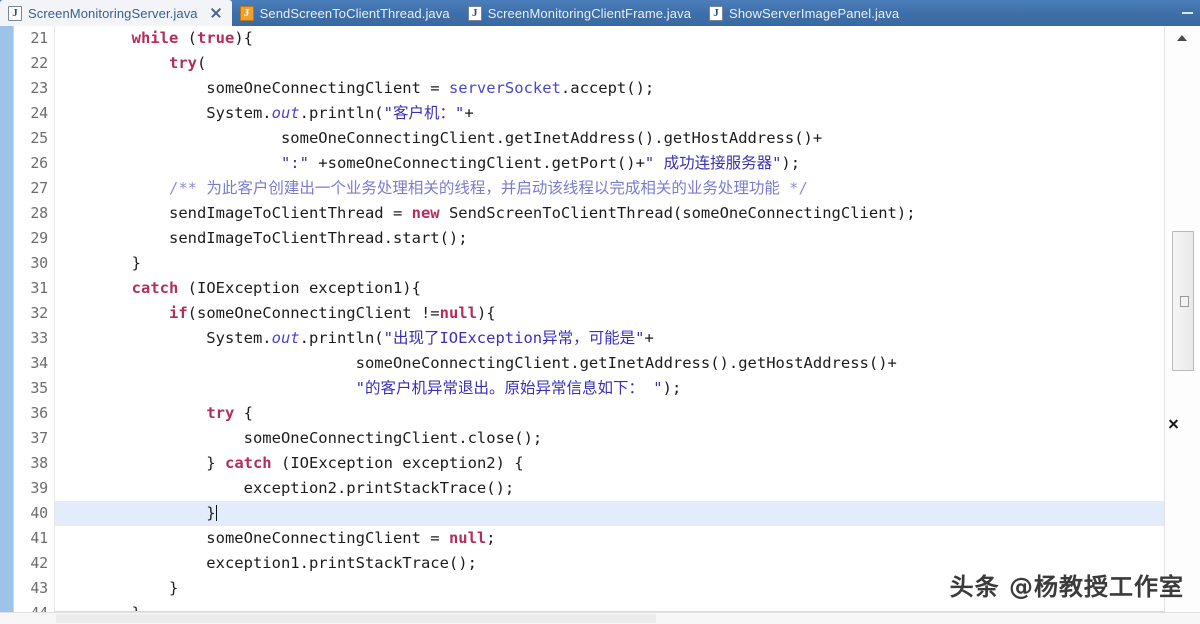 The image size is (1200, 624). What do you see at coordinates (286, 488) in the screenshot?
I see `code-token: exception2.printStackTrace();` at bounding box center [286, 488].